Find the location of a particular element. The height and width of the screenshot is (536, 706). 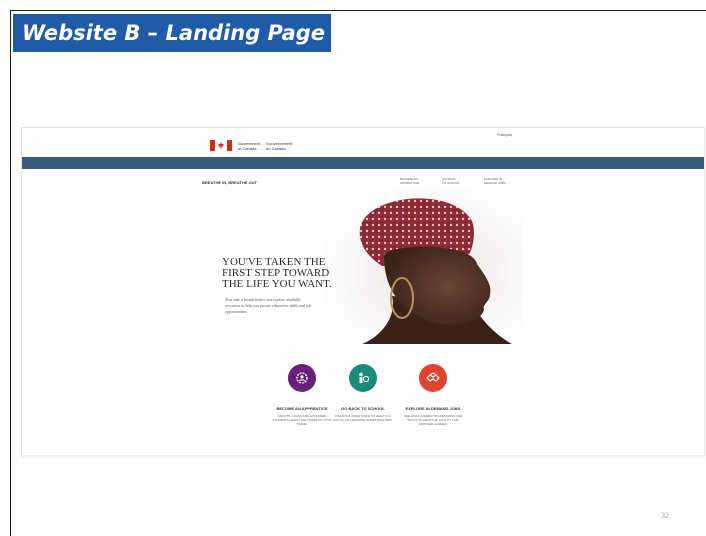

language-toggle-link: Français is located at coordinates (504, 134).